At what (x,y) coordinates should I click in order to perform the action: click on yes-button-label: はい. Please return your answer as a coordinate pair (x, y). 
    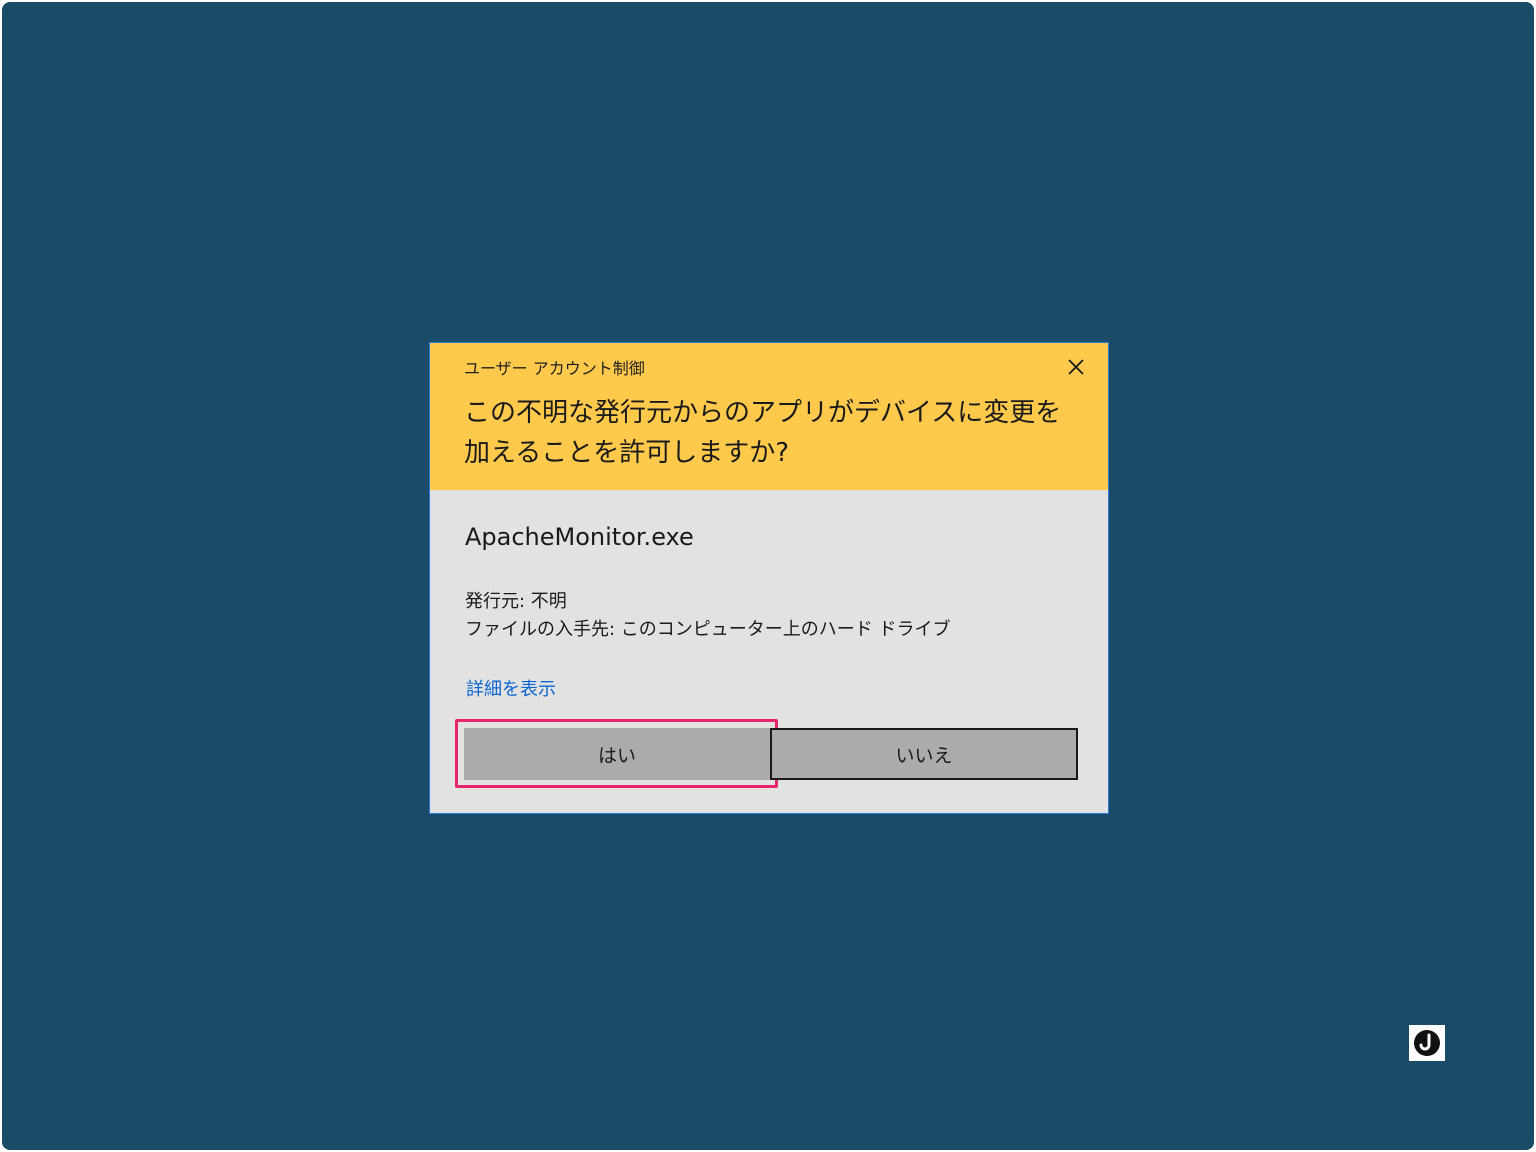
    Looking at the image, I should click on (616, 755).